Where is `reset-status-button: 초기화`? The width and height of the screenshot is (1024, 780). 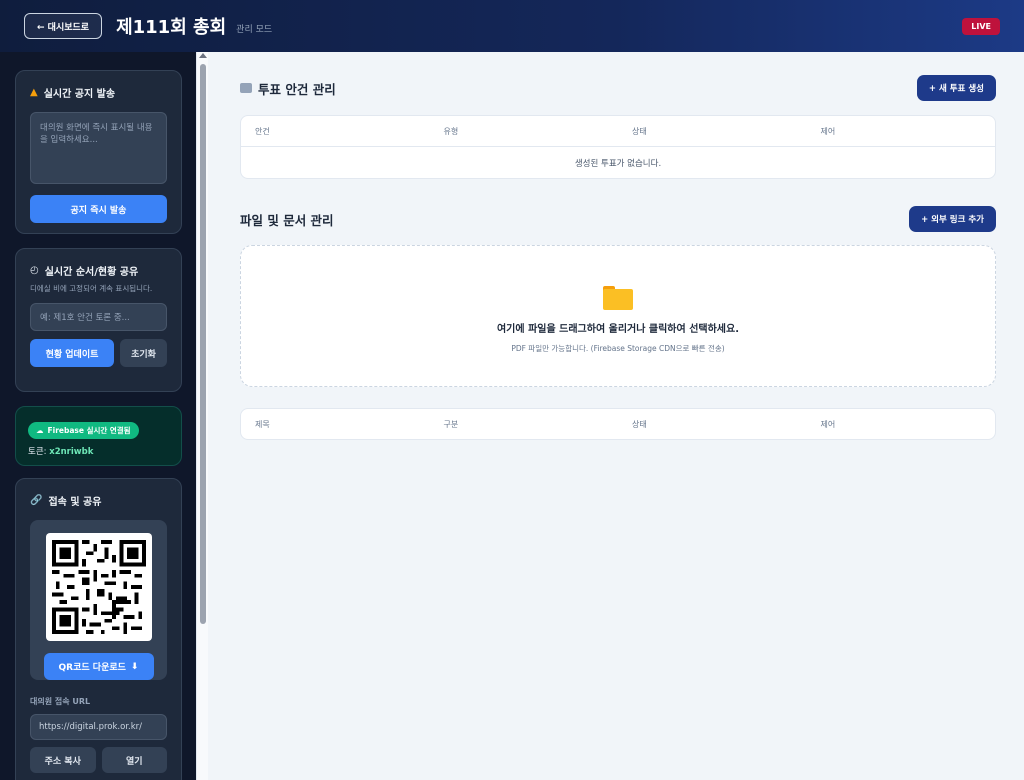 reset-status-button: 초기화 is located at coordinates (143, 353).